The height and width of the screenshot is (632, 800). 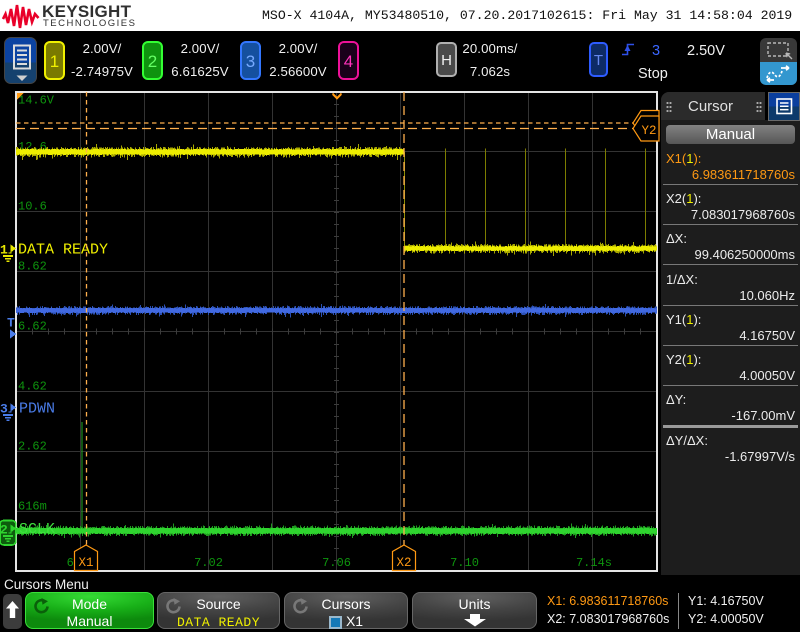 What do you see at coordinates (594, 563) in the screenshot?
I see `svg-text: 7.14s` at bounding box center [594, 563].